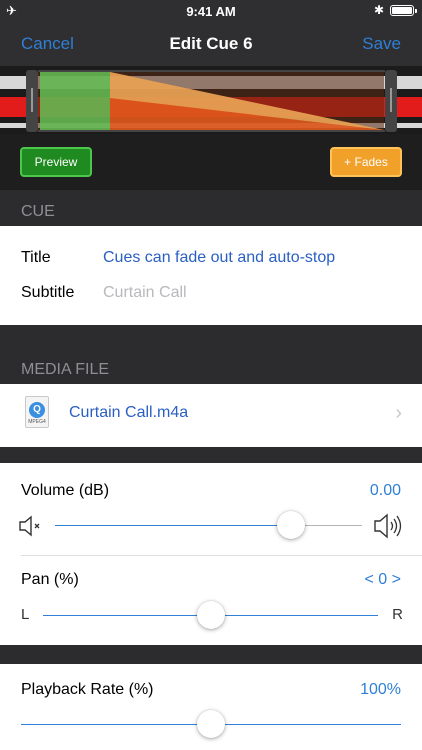 This screenshot has width=422, height=750. I want to click on pan-track-right, so click(294, 615).